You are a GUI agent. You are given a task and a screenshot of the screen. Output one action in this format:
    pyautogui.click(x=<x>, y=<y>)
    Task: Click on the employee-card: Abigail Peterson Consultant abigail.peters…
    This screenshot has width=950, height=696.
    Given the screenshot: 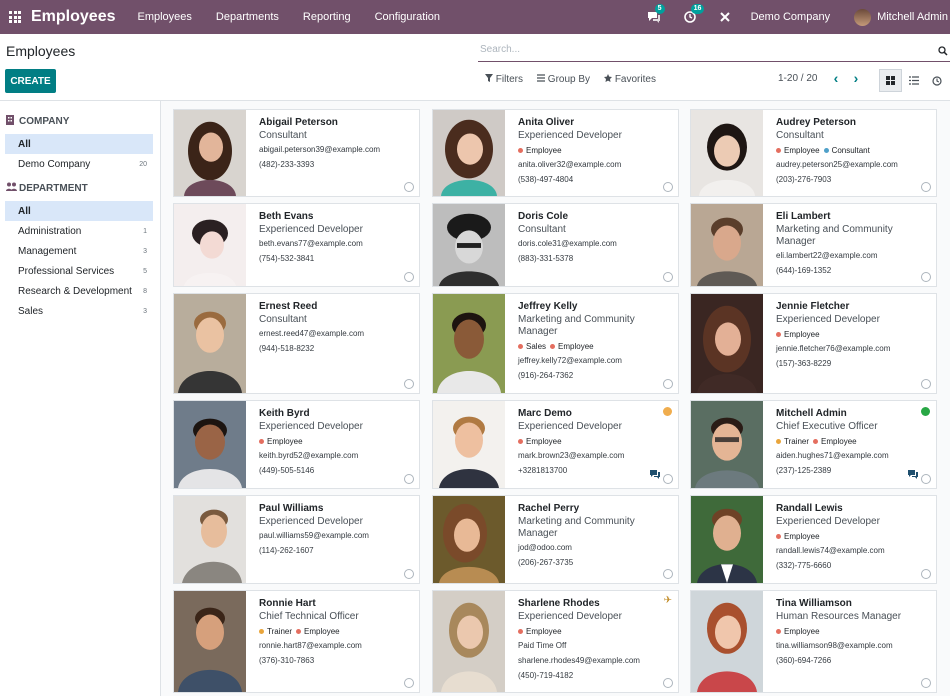 What is the action you would take?
    pyautogui.click(x=296, y=153)
    